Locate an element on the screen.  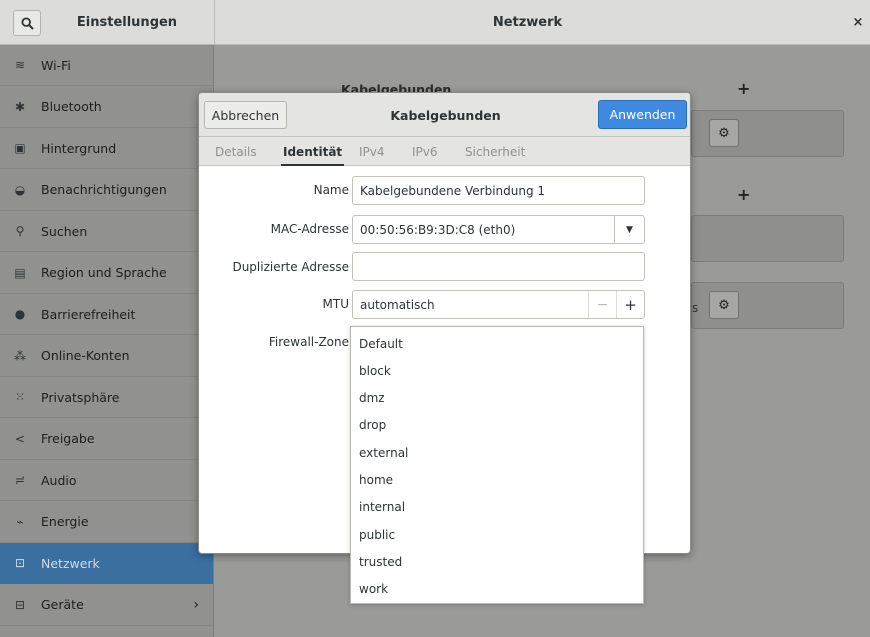
sidebar-item-label: Wi-Fi is located at coordinates (56, 65).